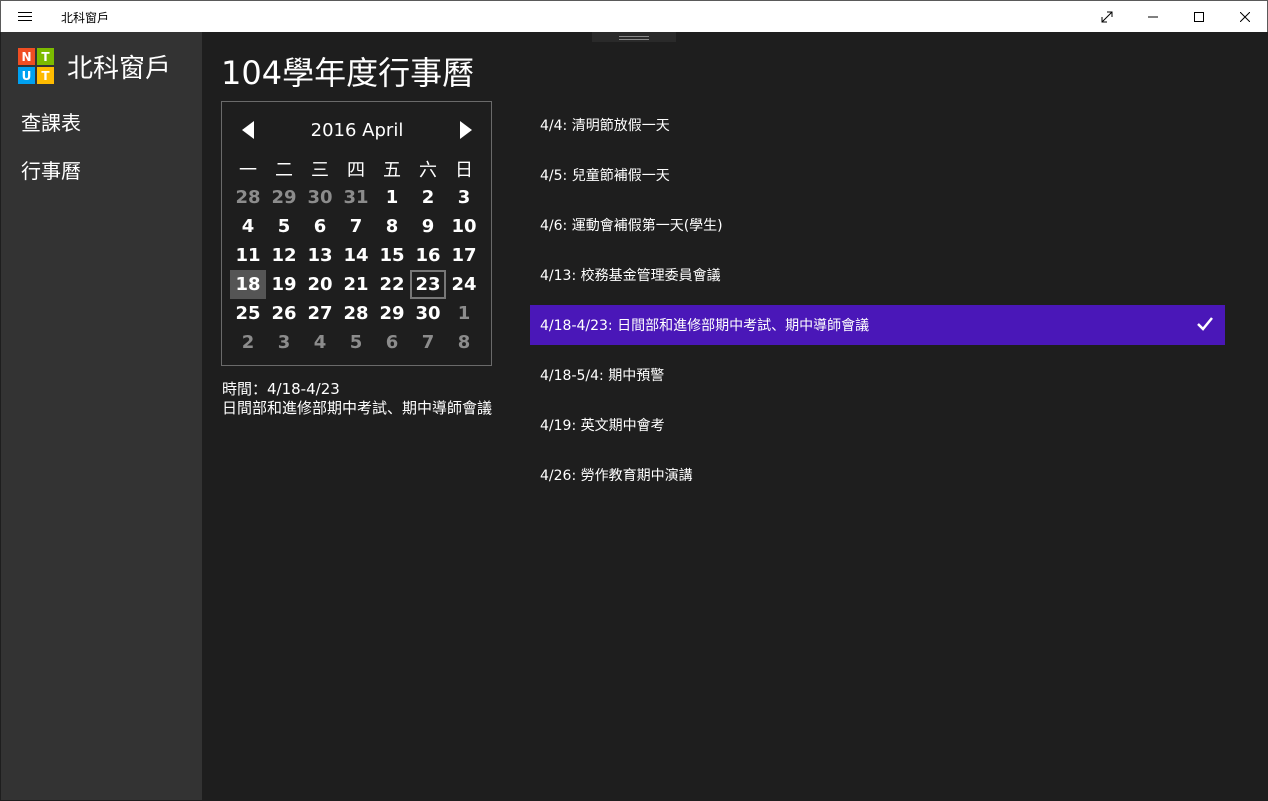 The width and height of the screenshot is (1268, 801). Describe the element at coordinates (284, 284) in the screenshot. I see `calendar-day: 19` at that location.